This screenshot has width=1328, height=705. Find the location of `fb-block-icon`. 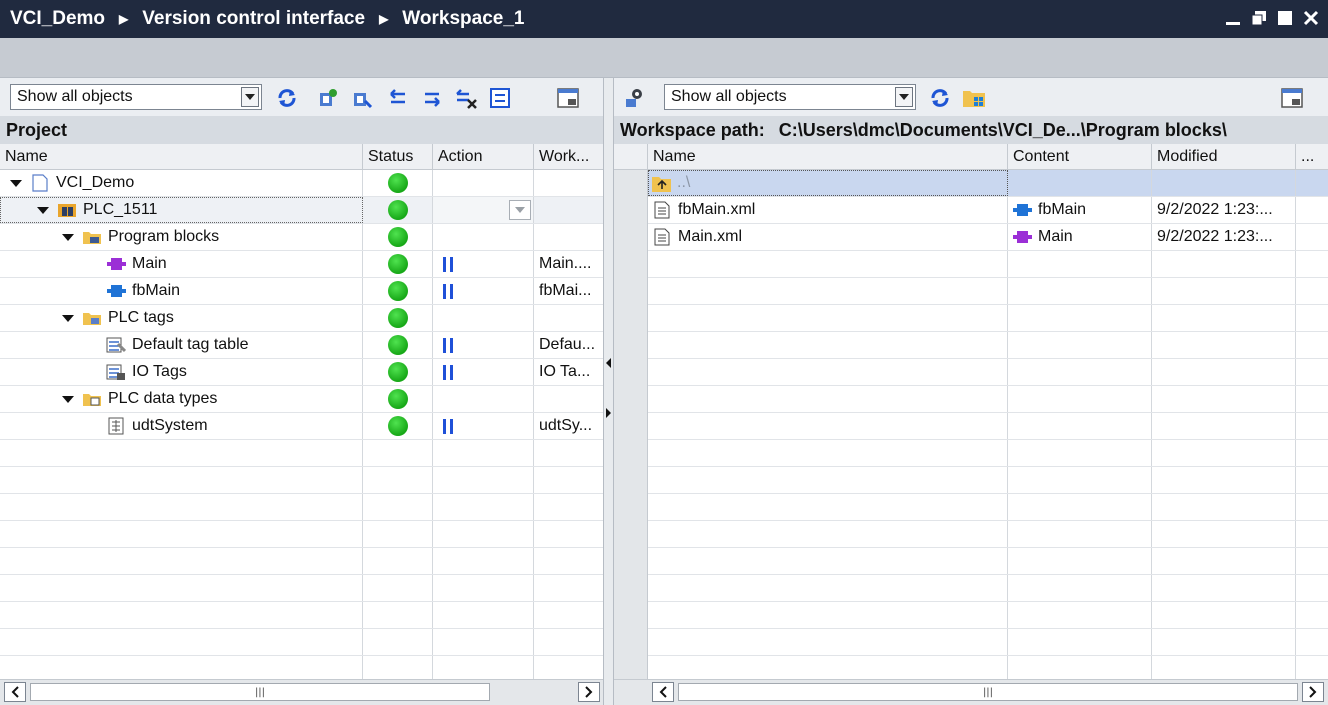

fb-block-icon is located at coordinates (1022, 210).